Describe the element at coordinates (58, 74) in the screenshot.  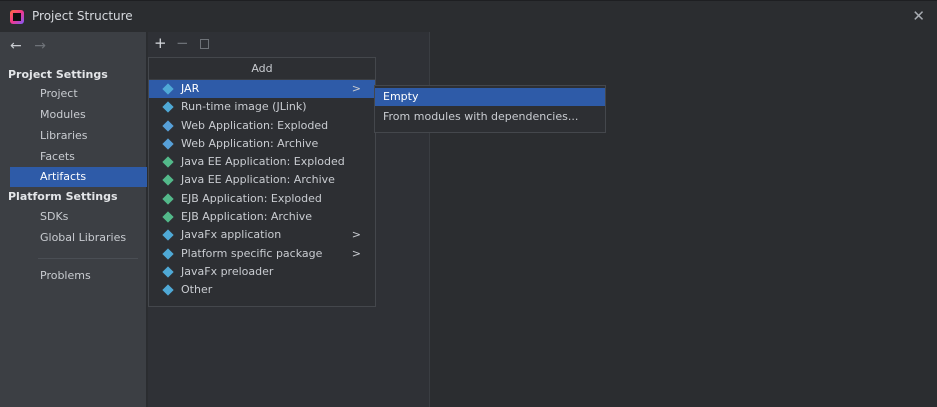
I see `project-settings-header: Project Settings` at that location.